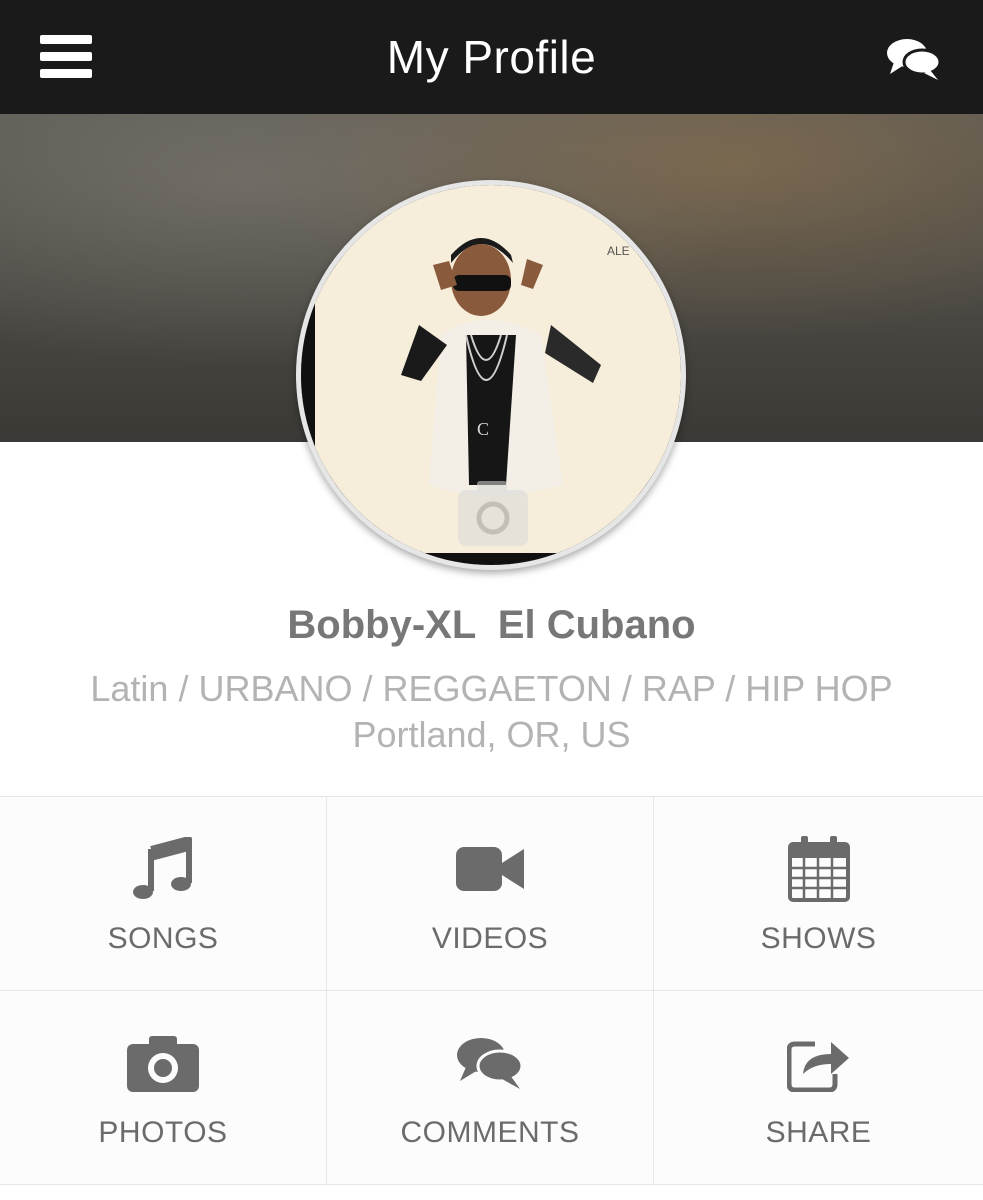 The height and width of the screenshot is (1200, 983). What do you see at coordinates (818, 938) in the screenshot?
I see `shows-label: SHOWS` at bounding box center [818, 938].